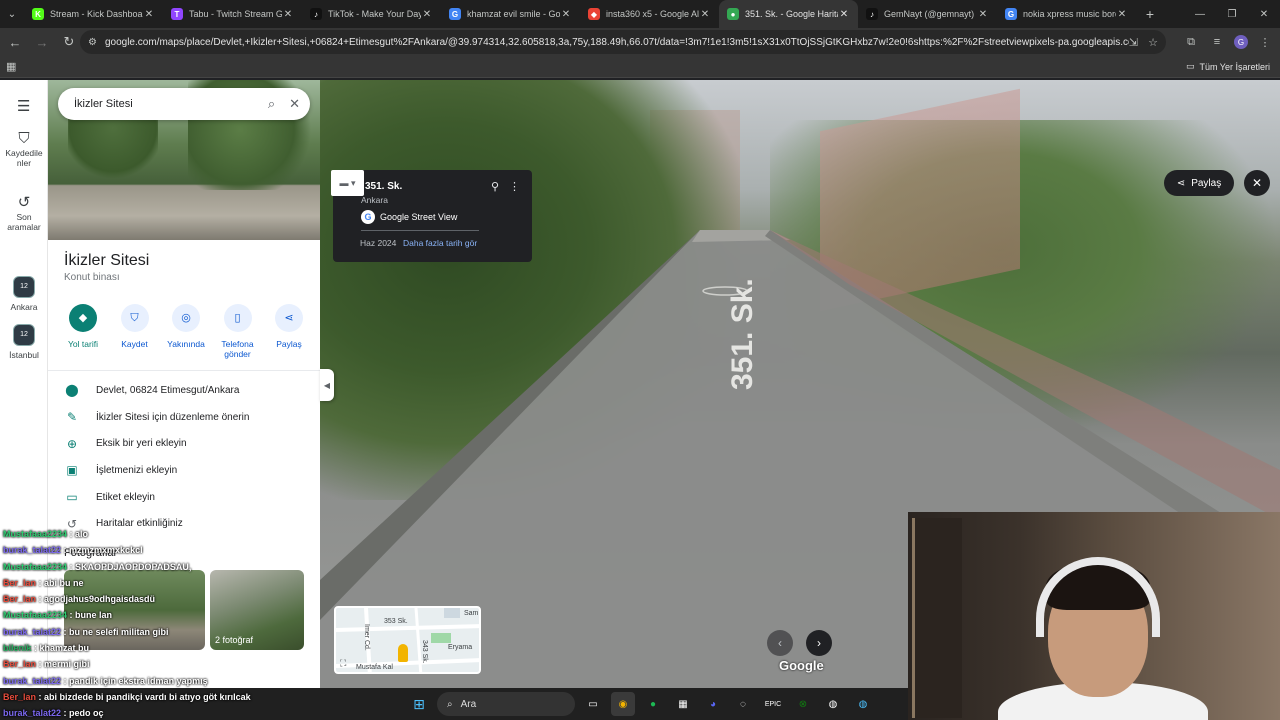  What do you see at coordinates (514, 186) in the screenshot?
I see `more-options-icon: ⋮` at bounding box center [514, 186].